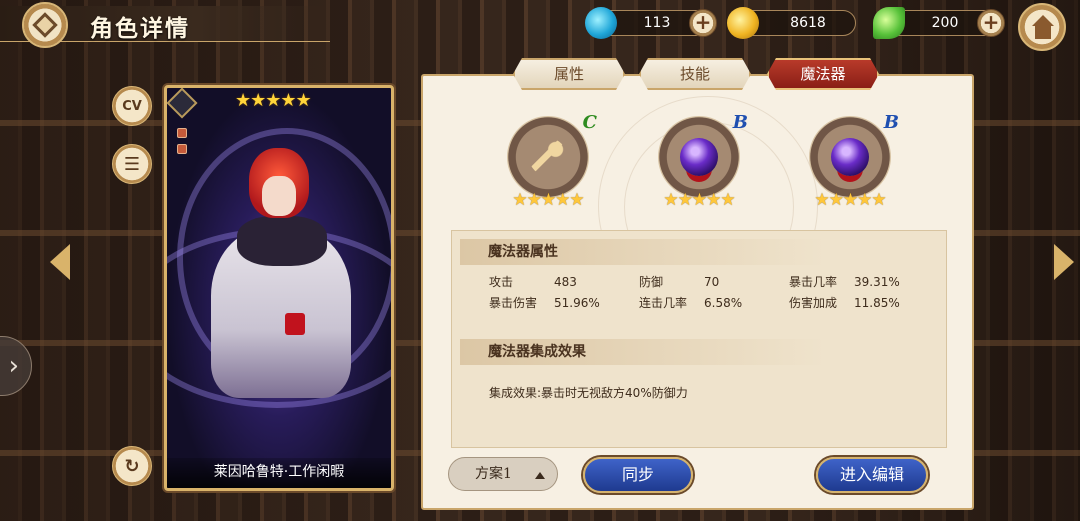  I want to click on cv-label: CV, so click(132, 106).